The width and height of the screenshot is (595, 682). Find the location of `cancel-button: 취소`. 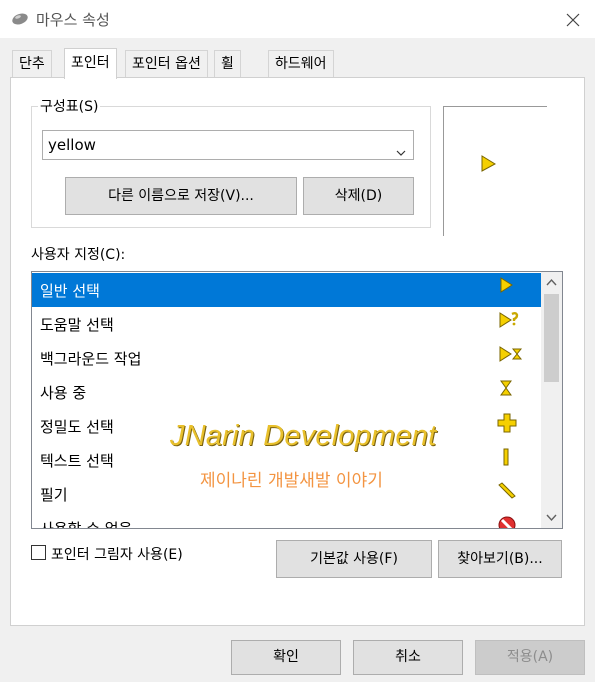

cancel-button: 취소 is located at coordinates (408, 657).